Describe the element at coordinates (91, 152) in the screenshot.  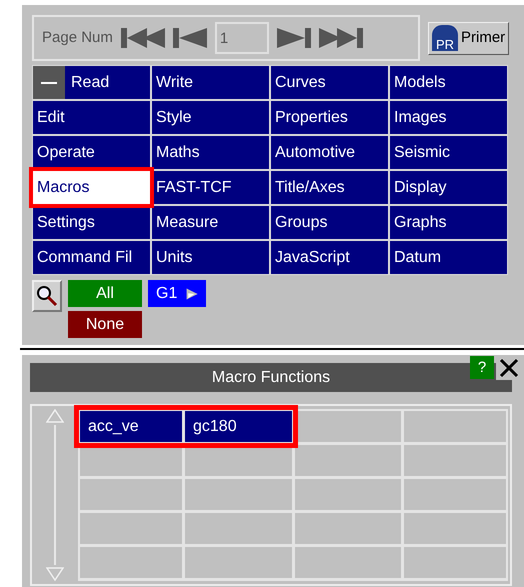
I see `menu-button: Operate` at that location.